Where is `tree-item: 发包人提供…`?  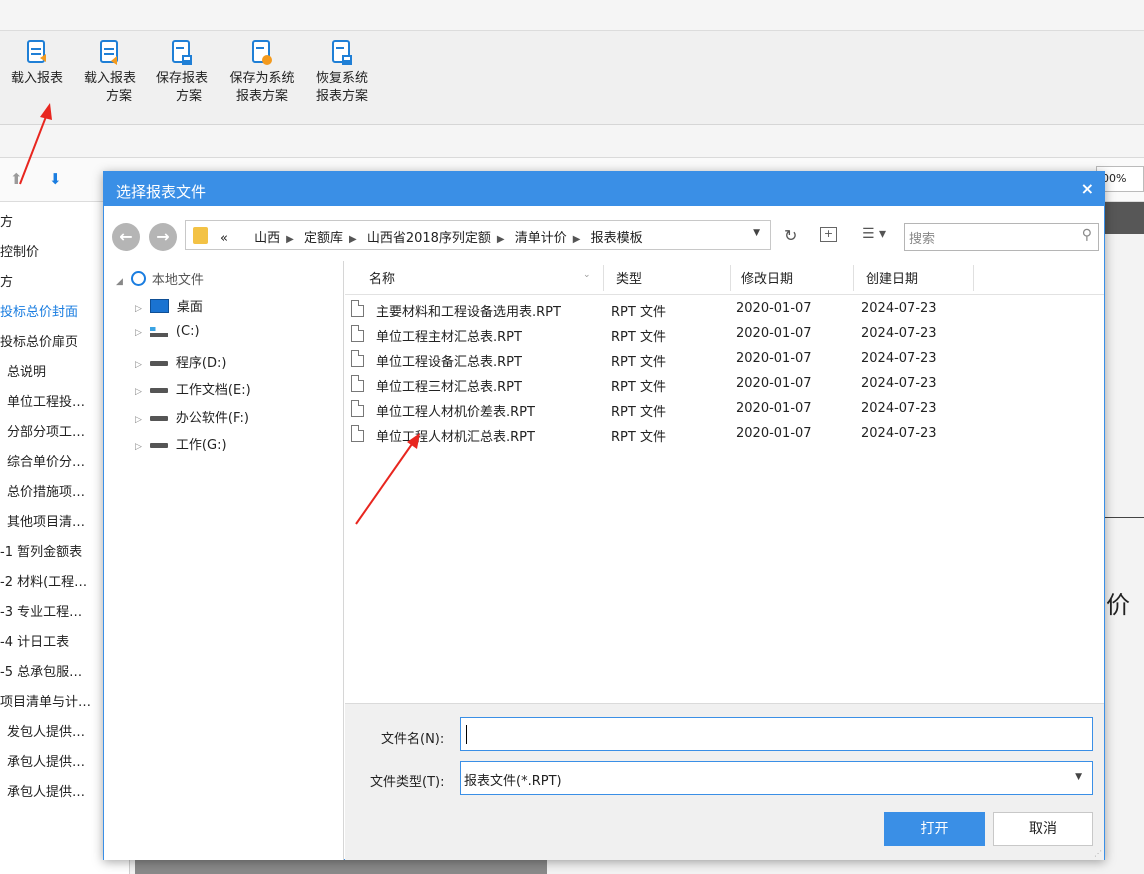 tree-item: 发包人提供… is located at coordinates (46, 733).